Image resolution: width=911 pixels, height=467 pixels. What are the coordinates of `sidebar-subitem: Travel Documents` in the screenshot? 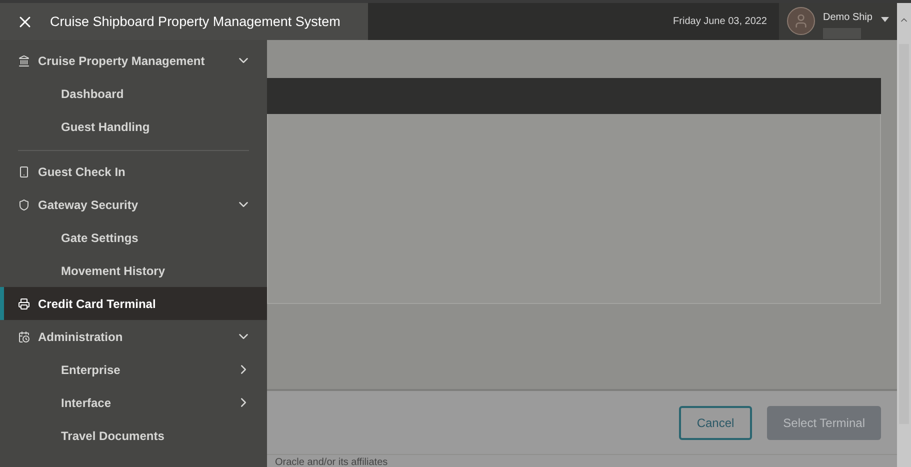 It's located at (133, 435).